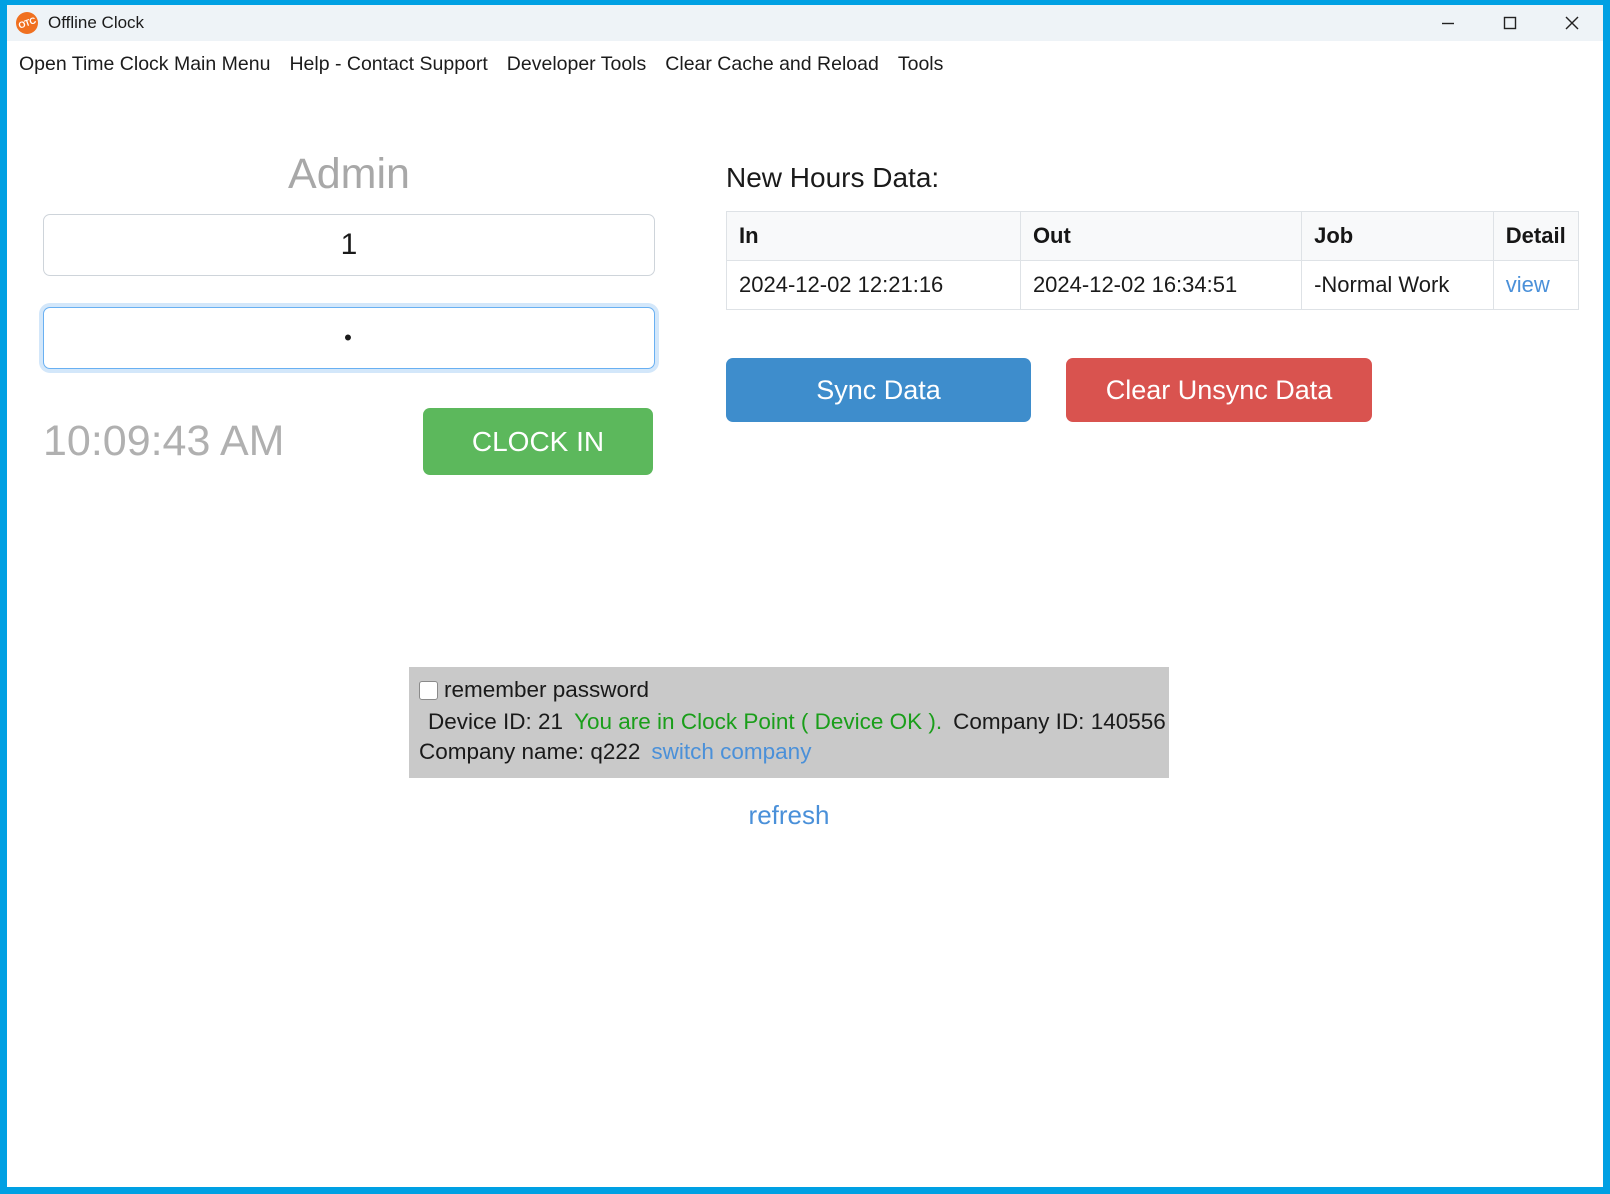 The height and width of the screenshot is (1194, 1610). Describe the element at coordinates (582, 64) in the screenshot. I see `menu-item-developer-tools: Developer Tools` at that location.